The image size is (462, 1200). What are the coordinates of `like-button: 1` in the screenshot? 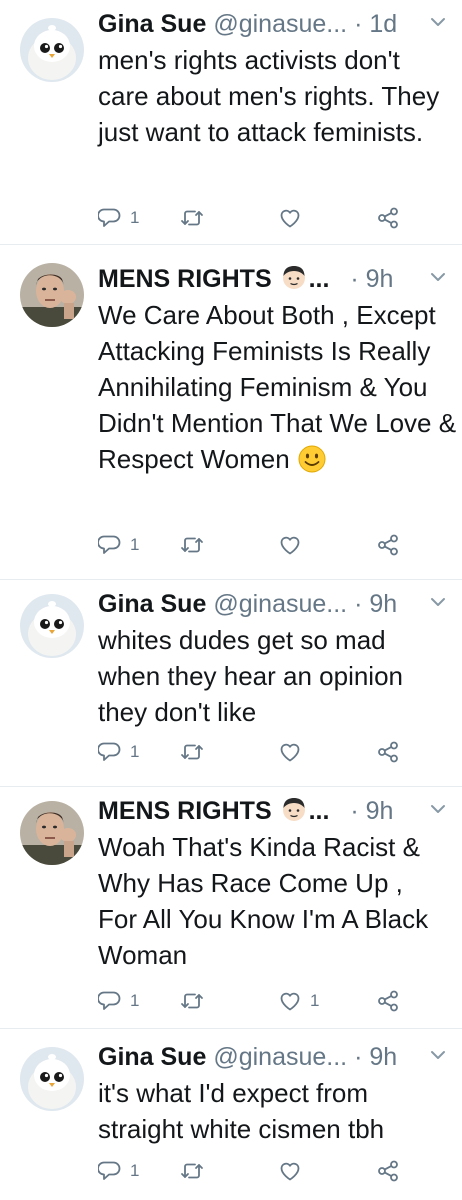 It's located at (298, 1001).